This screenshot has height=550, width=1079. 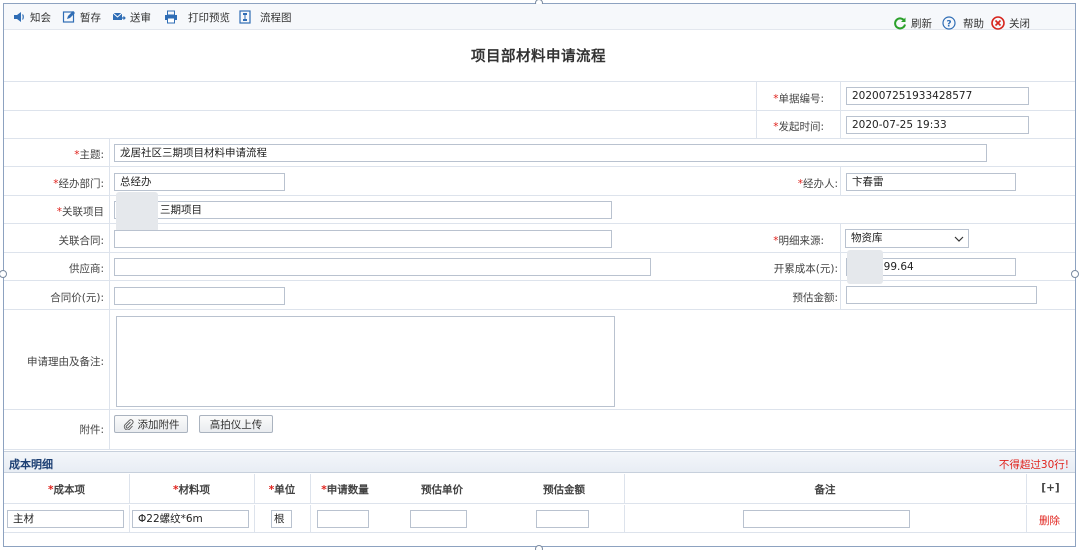 I want to click on form-row-attachment: 附件: 添加附件 高拍仪上传, so click(x=539, y=430).